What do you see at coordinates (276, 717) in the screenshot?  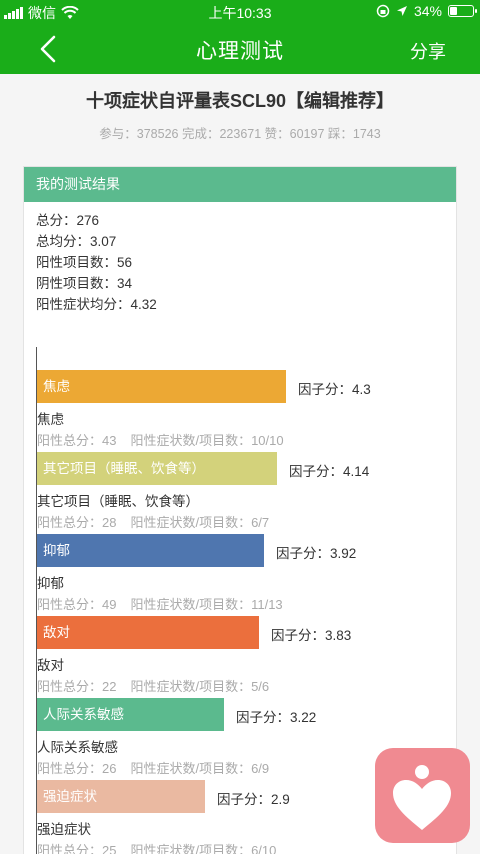 I see `factor-score: 因子分：3.22` at bounding box center [276, 717].